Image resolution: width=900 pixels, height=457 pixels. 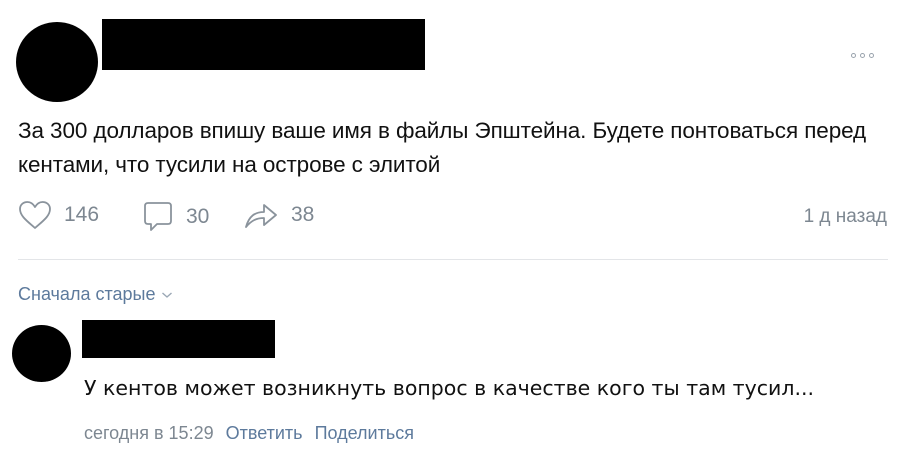 I want to click on comment-meta: сегодня в 15:29 Ответить Поделиться, so click(x=249, y=433).